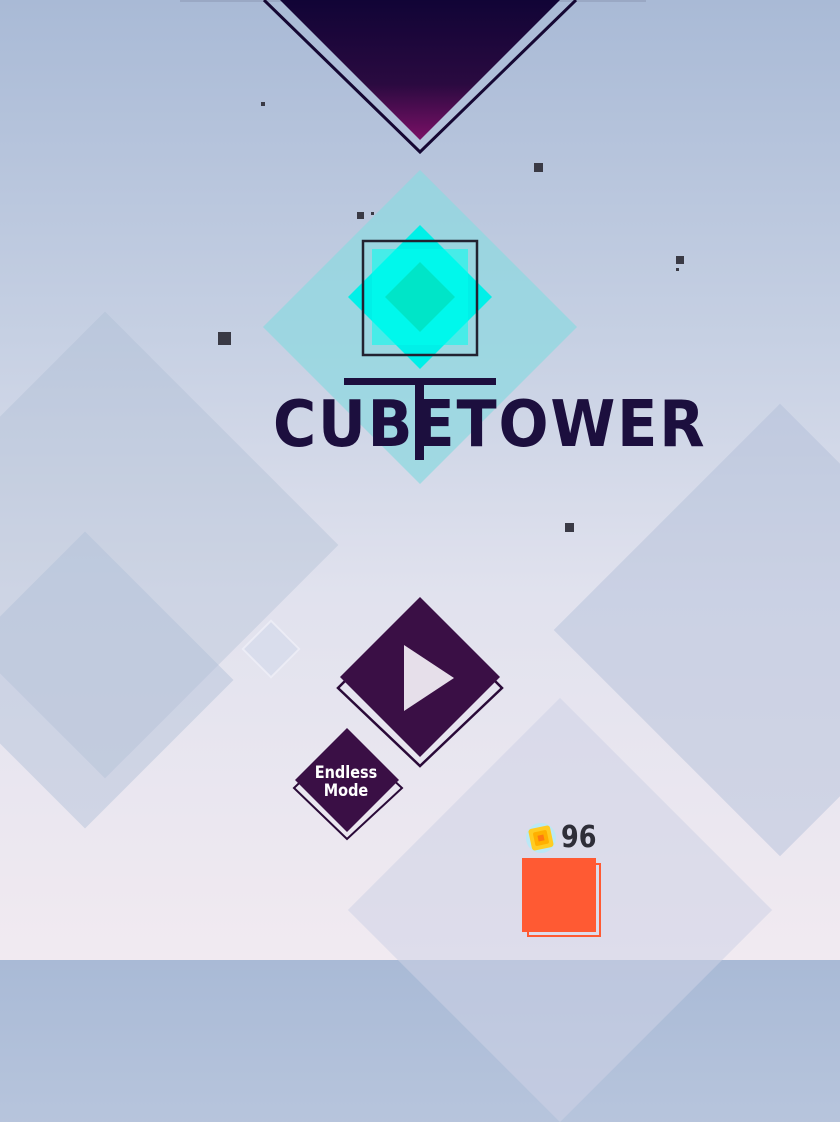 This screenshot has width=840, height=1122. I want to click on logo-t-stem, so click(419, 419).